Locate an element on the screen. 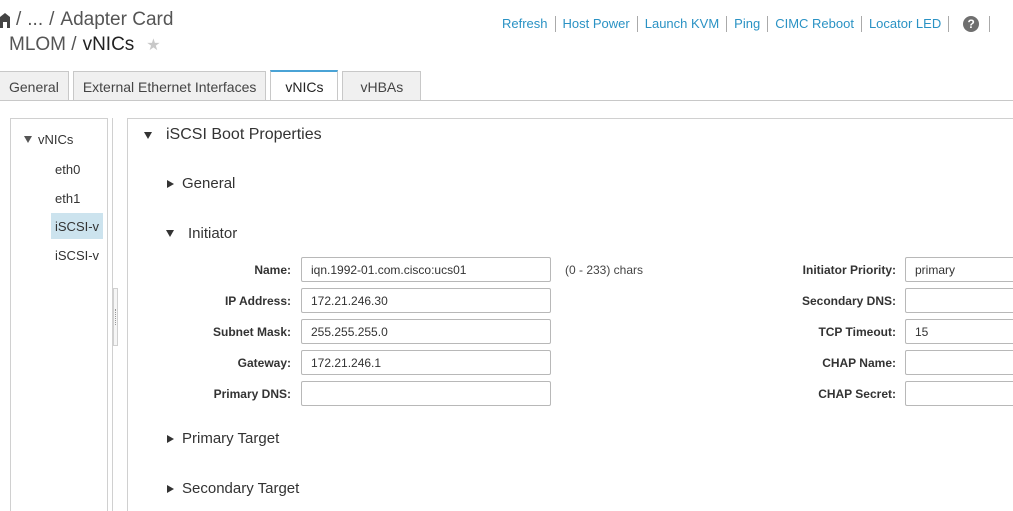 The image size is (1013, 511). chap-secret-field is located at coordinates (959, 393).